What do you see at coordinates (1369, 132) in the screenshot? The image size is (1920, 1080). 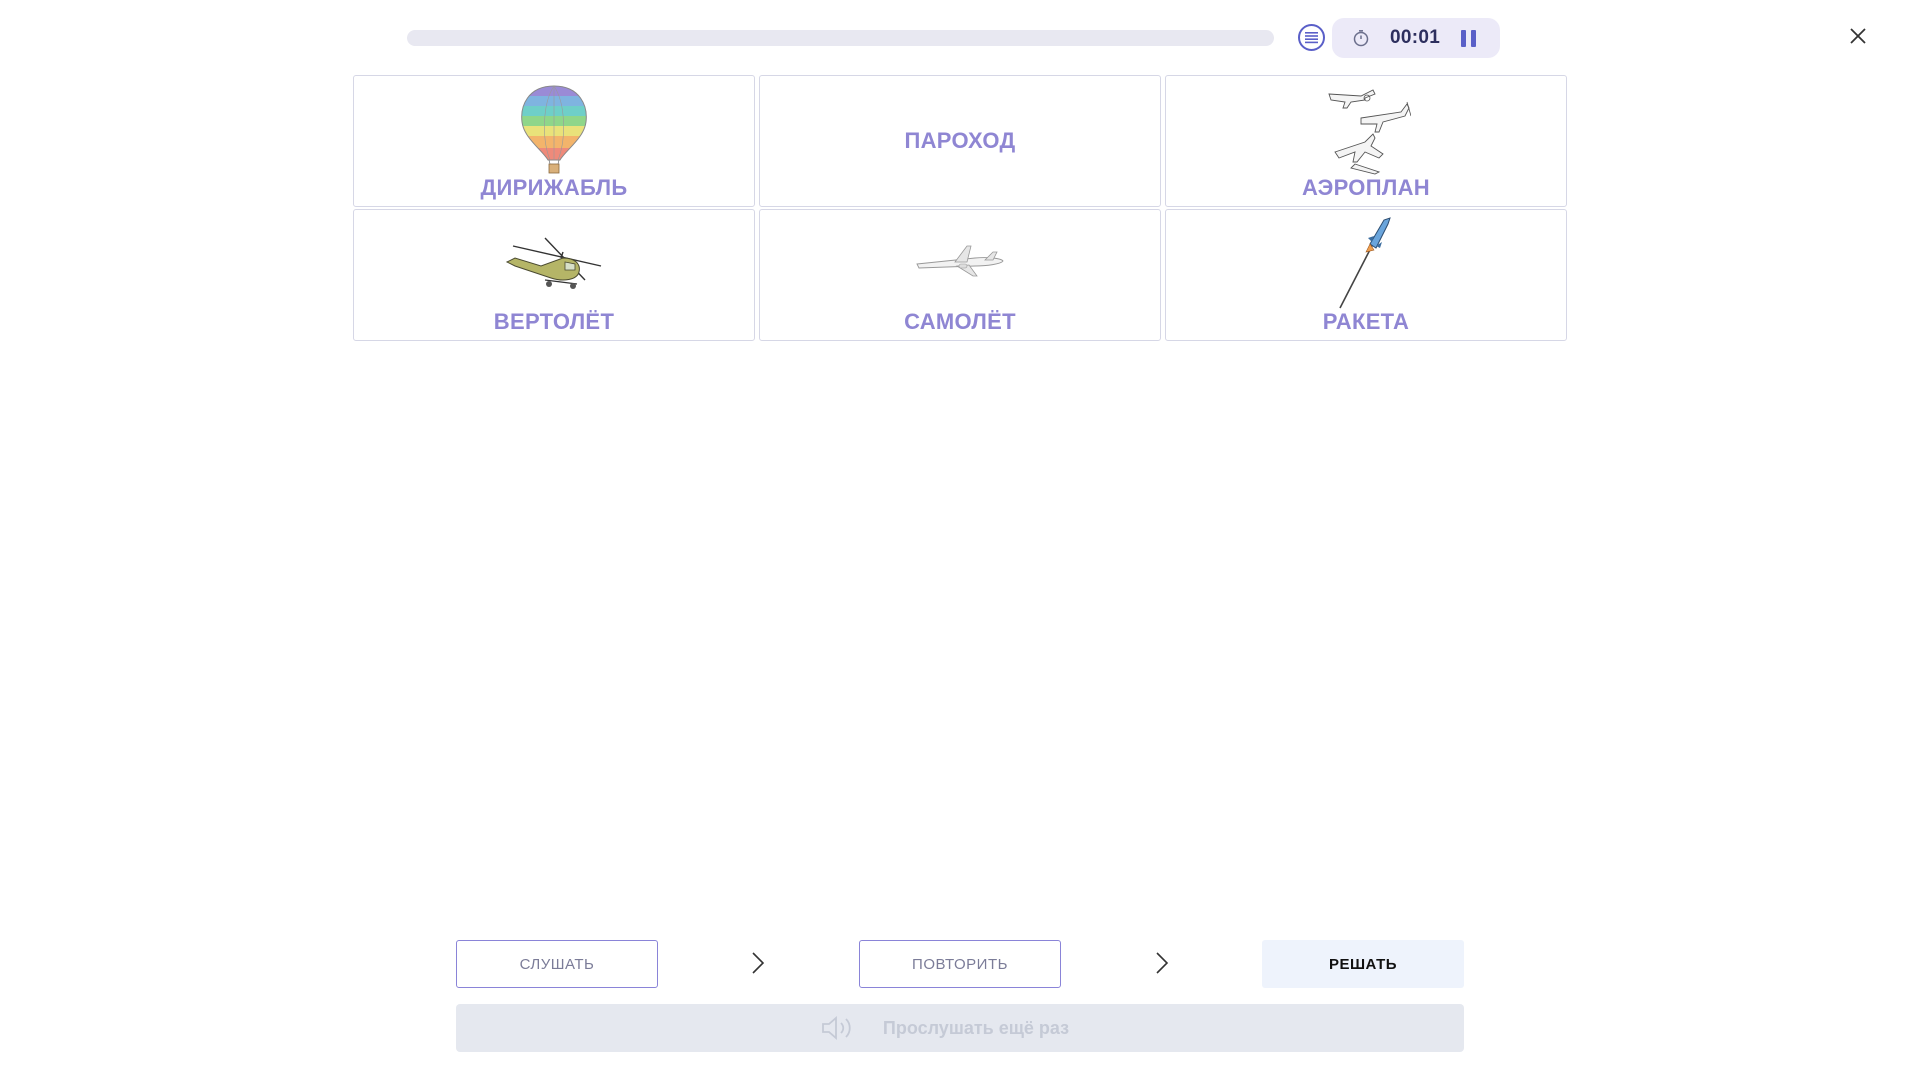 I see `airplanes-icon` at bounding box center [1369, 132].